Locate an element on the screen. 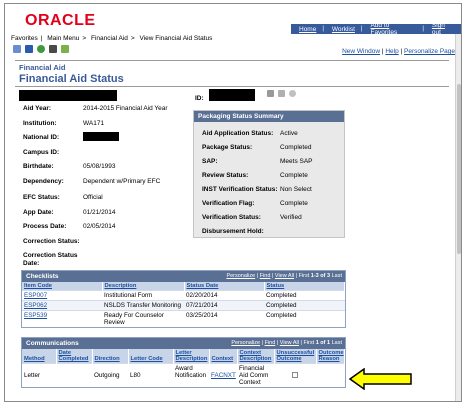 Image resolution: width=466 pixels, height=405 pixels. column-header: Date Completed is located at coordinates (74, 356).